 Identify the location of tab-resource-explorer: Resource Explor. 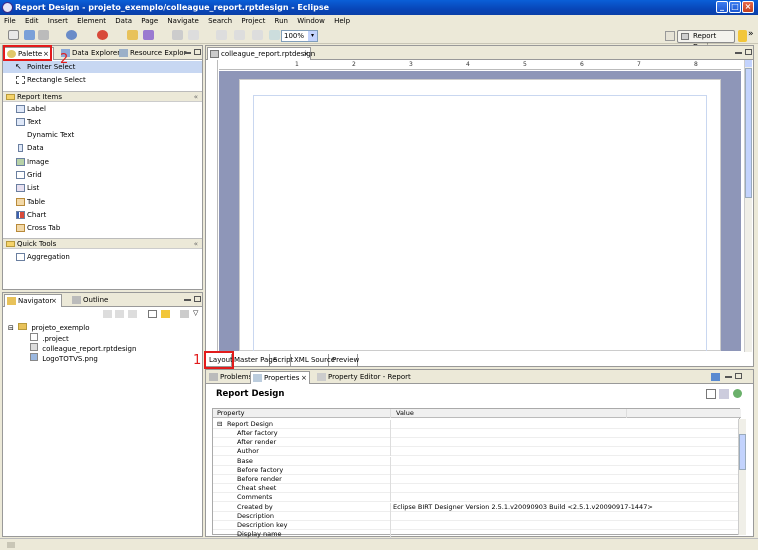
(151, 53).